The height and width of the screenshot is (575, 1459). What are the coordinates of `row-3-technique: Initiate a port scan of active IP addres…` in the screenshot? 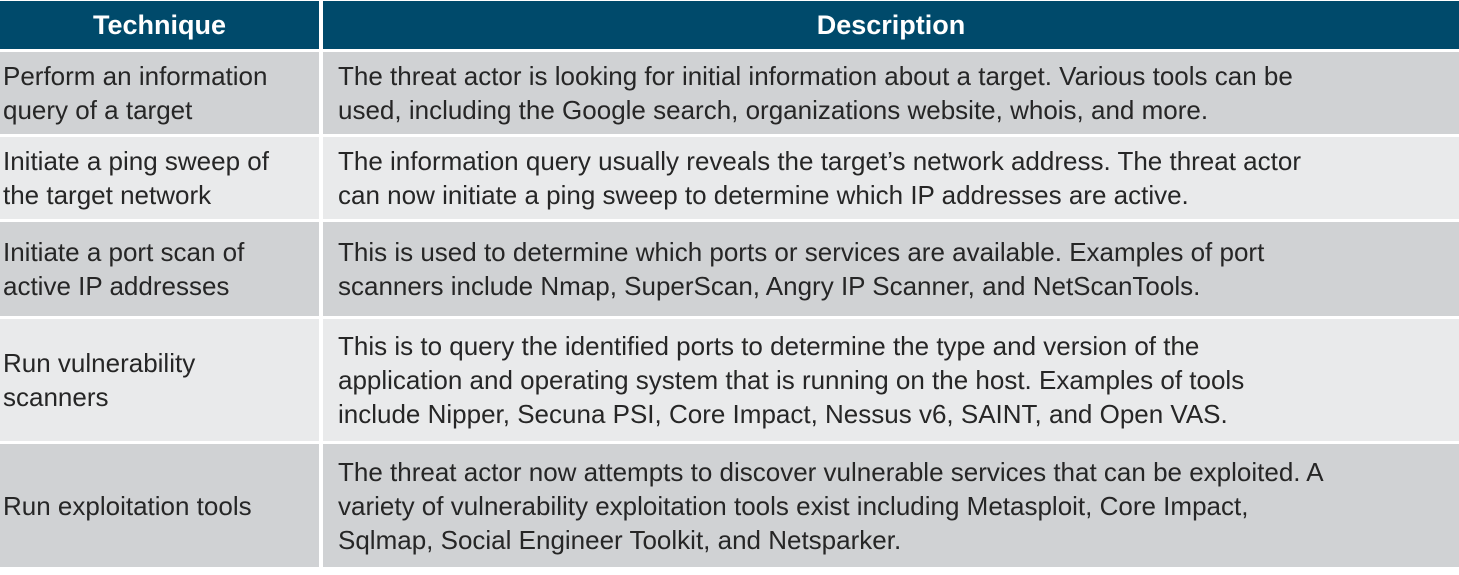 It's located at (159, 269).